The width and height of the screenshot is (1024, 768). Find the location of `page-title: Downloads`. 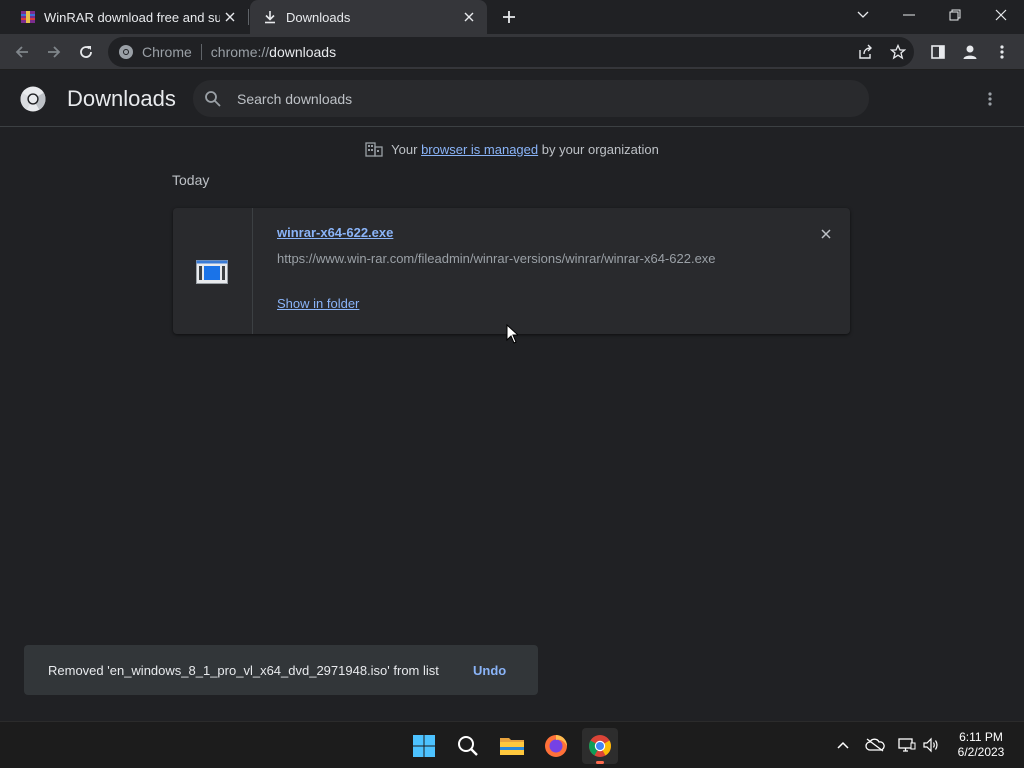

page-title: Downloads is located at coordinates (121, 98).